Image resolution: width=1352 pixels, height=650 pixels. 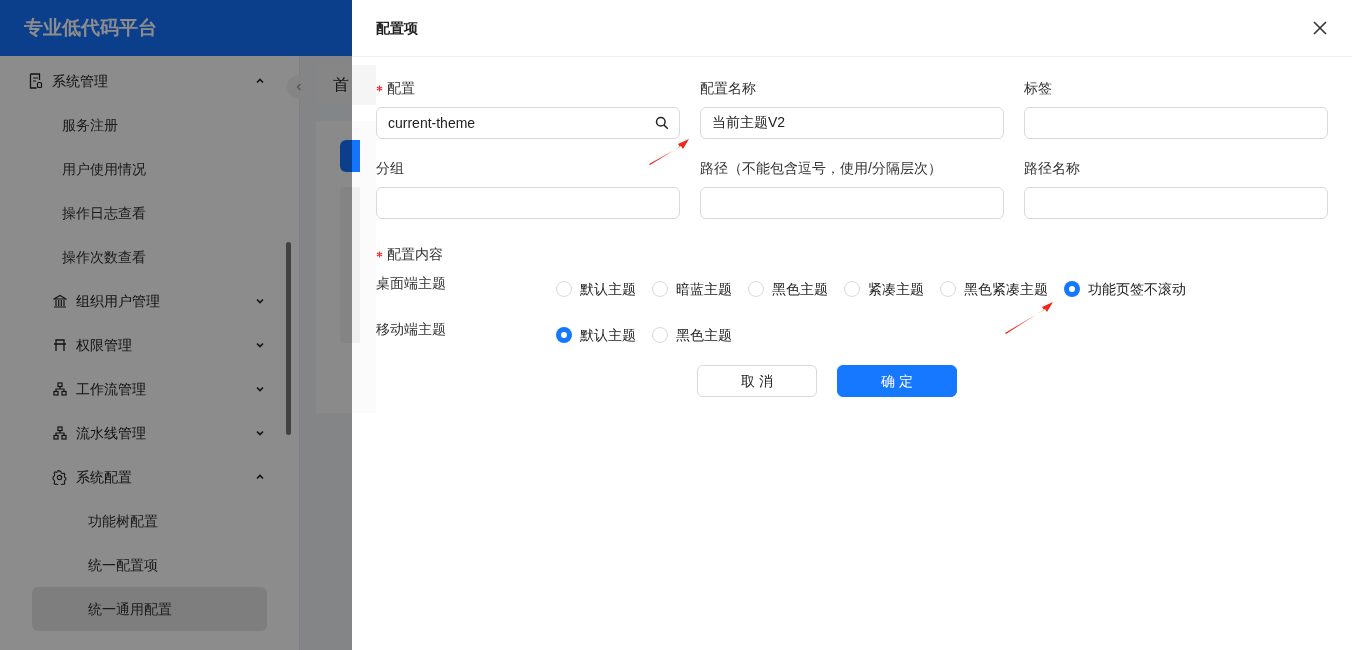 I want to click on section-label: 配置内容, so click(x=415, y=254).